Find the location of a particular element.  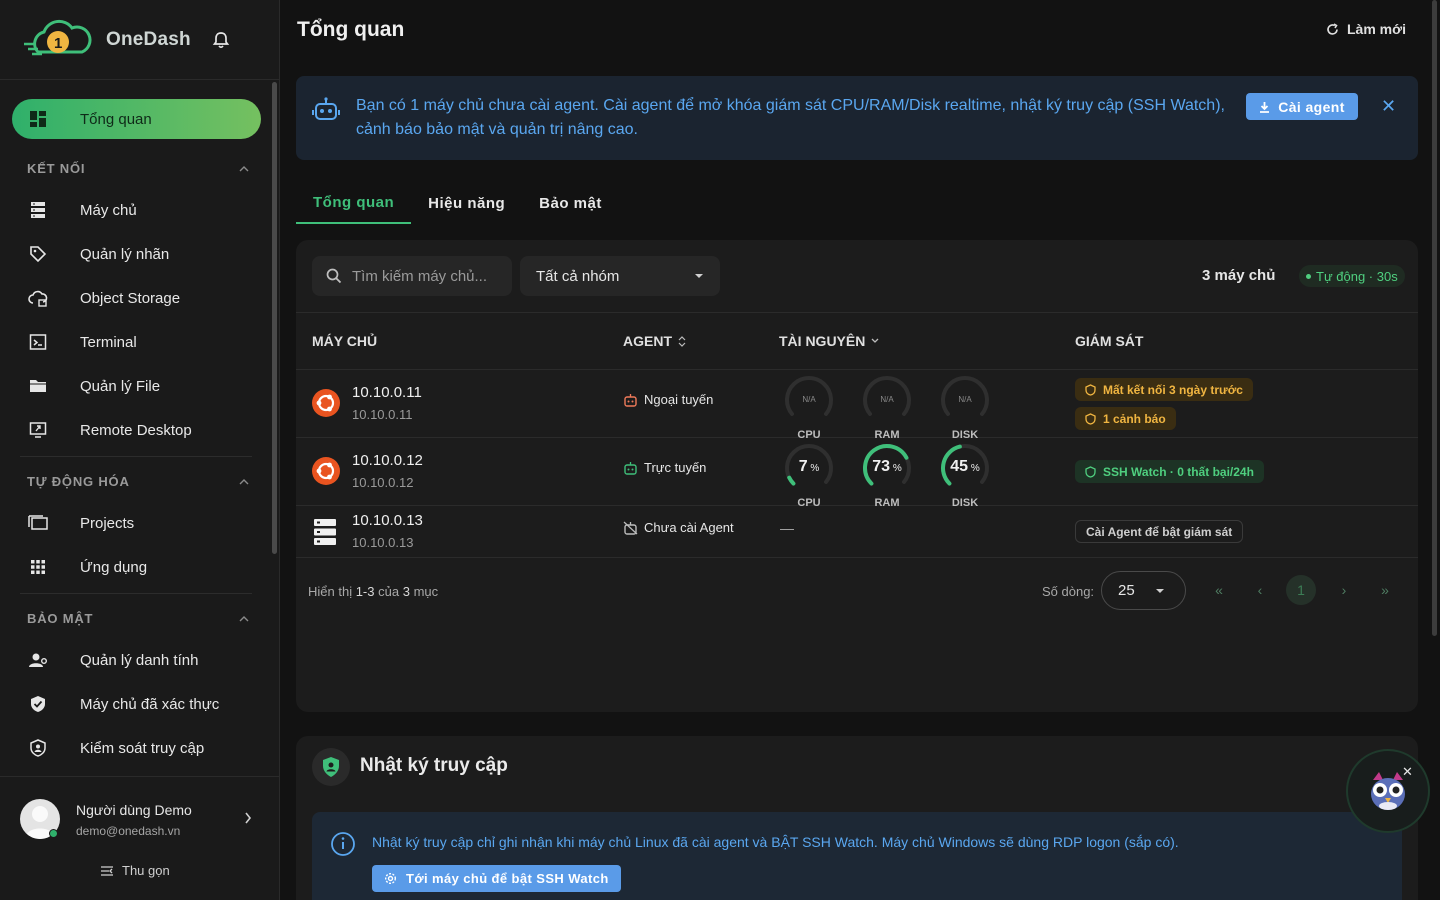

disk-gauge: 45 % DISK is located at coordinates (965, 475).